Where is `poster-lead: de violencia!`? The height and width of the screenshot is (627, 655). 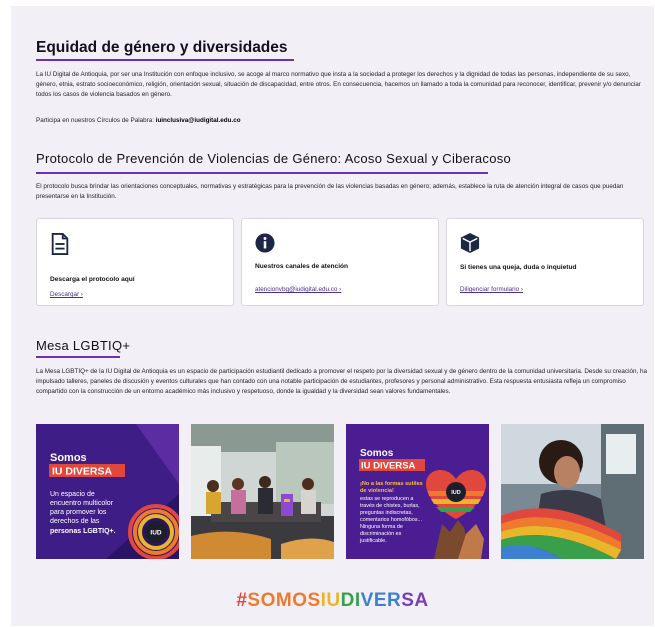 poster-lead: de violencia! is located at coordinates (377, 491).